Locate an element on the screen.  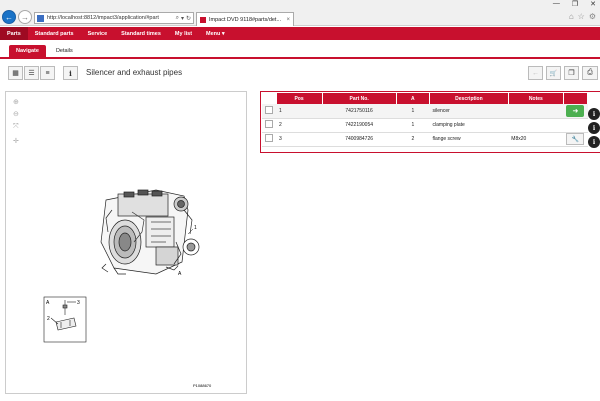
wrench-icon: 🔧 is located at coordinates (575, 139).